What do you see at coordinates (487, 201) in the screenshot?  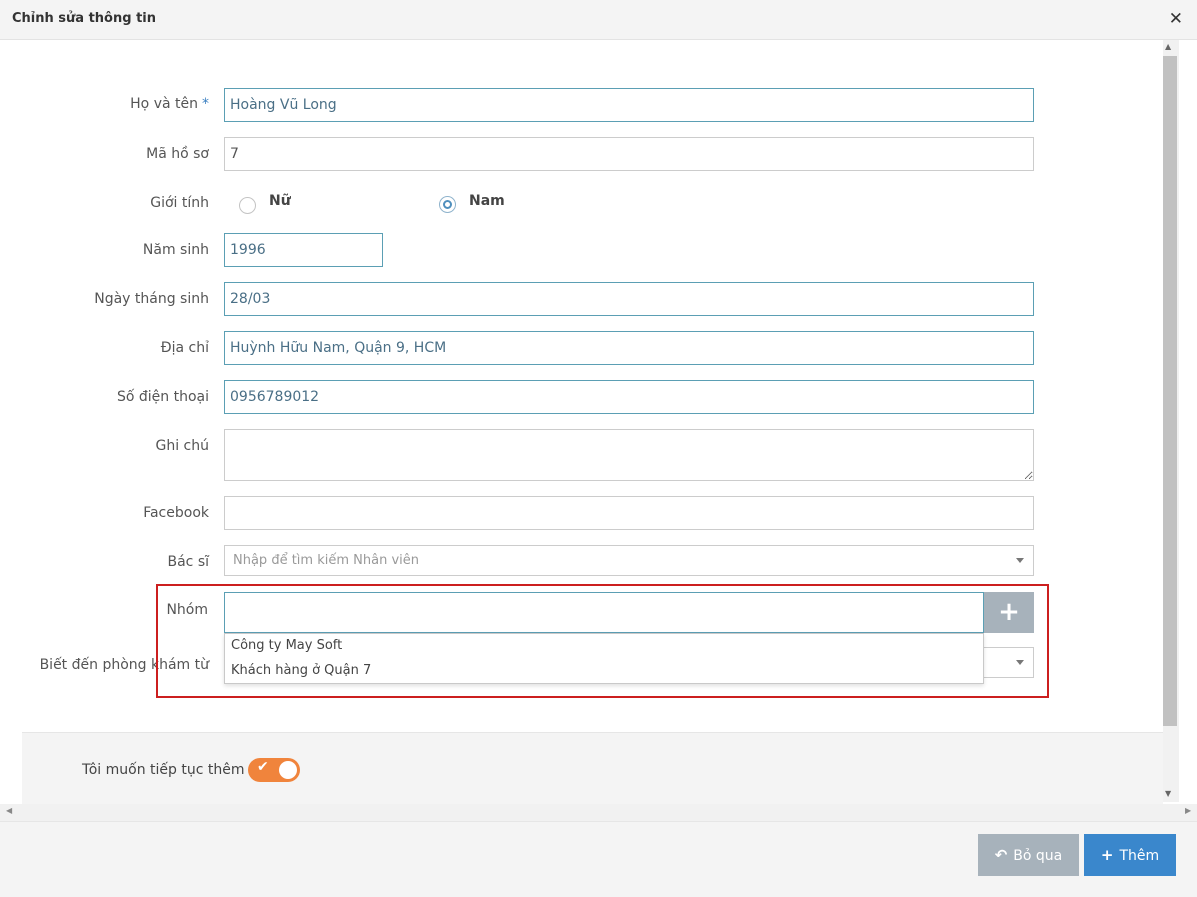 I see `gender-male-label: Nam` at bounding box center [487, 201].